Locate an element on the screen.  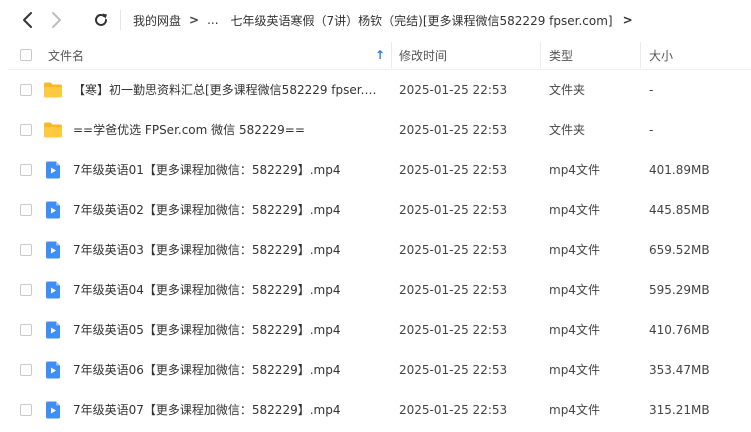
file-size: 445.85MB is located at coordinates (679, 210).